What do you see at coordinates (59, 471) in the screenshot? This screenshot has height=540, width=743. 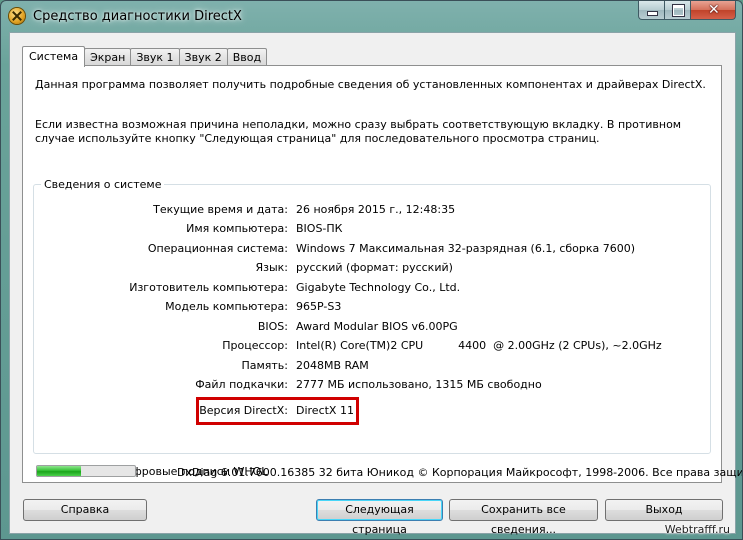 I see `progress-bar-fill` at bounding box center [59, 471].